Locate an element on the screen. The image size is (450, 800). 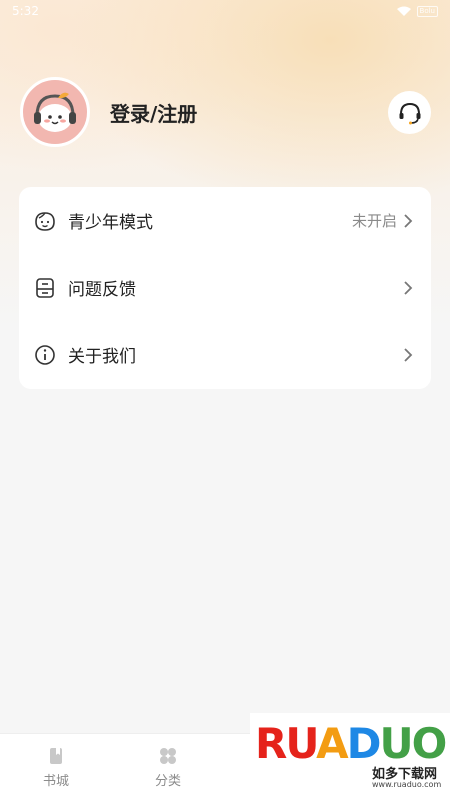
watermark-logo: RUADUO 如多下载网 www.ruaduo.com is located at coordinates (350, 756).